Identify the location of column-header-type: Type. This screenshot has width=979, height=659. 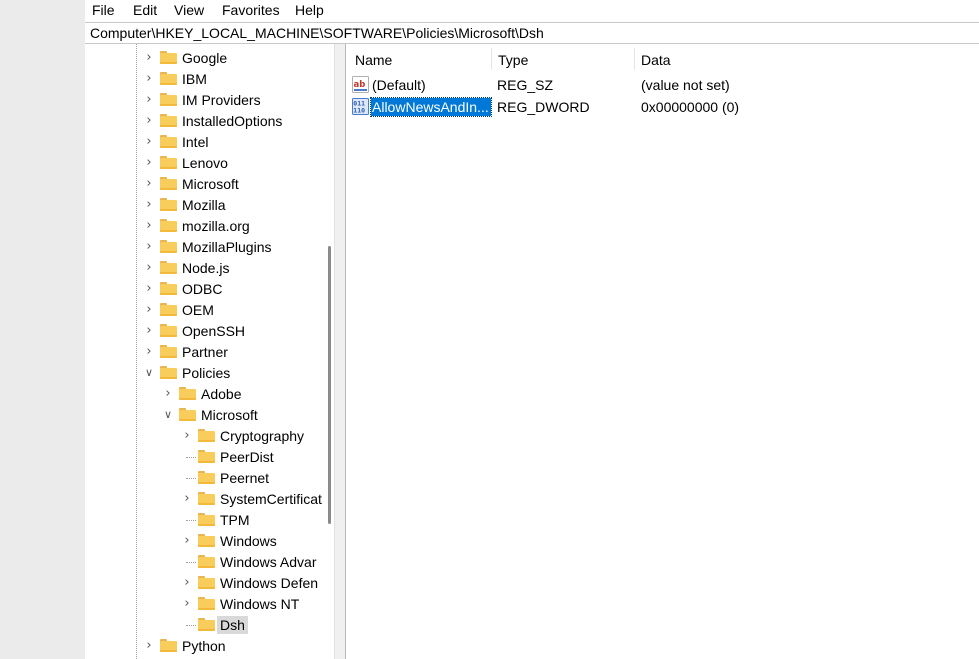
(513, 60).